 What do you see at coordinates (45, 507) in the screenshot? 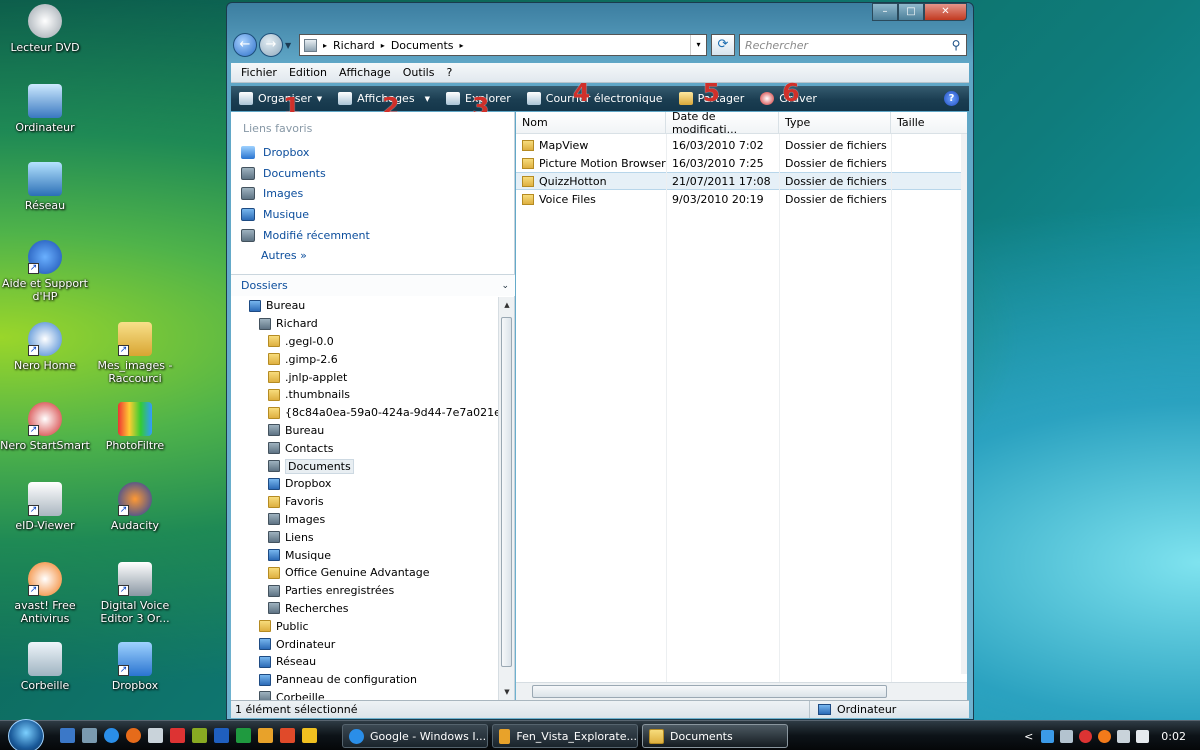
I see `desktop-icon-eid-viewer: ↗ eID-Viewer` at bounding box center [45, 507].